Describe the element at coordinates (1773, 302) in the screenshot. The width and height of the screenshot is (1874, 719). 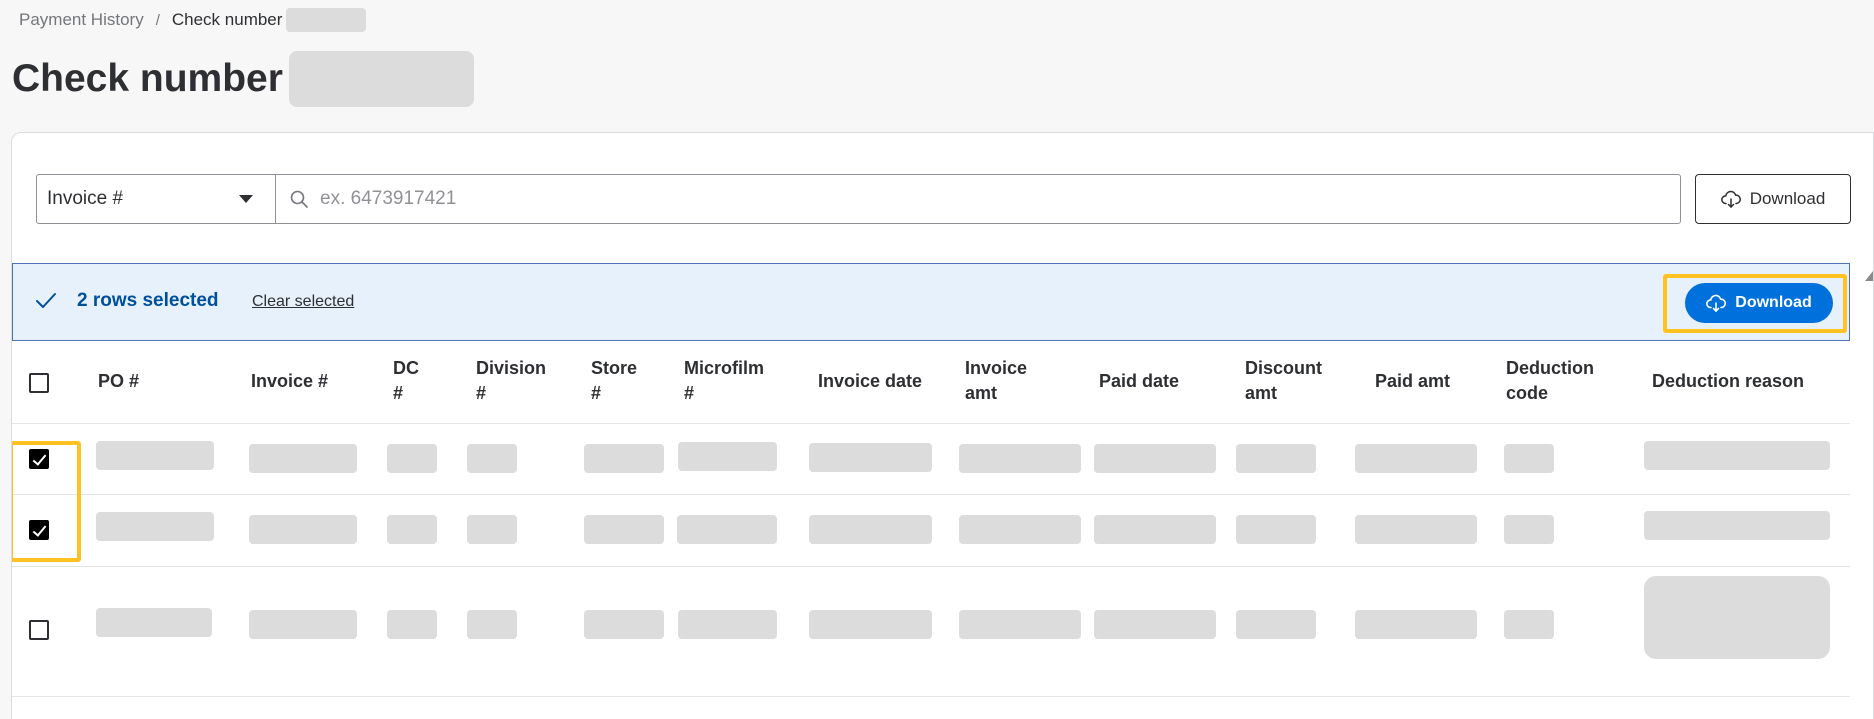
I see `download-selected-label: Download` at that location.